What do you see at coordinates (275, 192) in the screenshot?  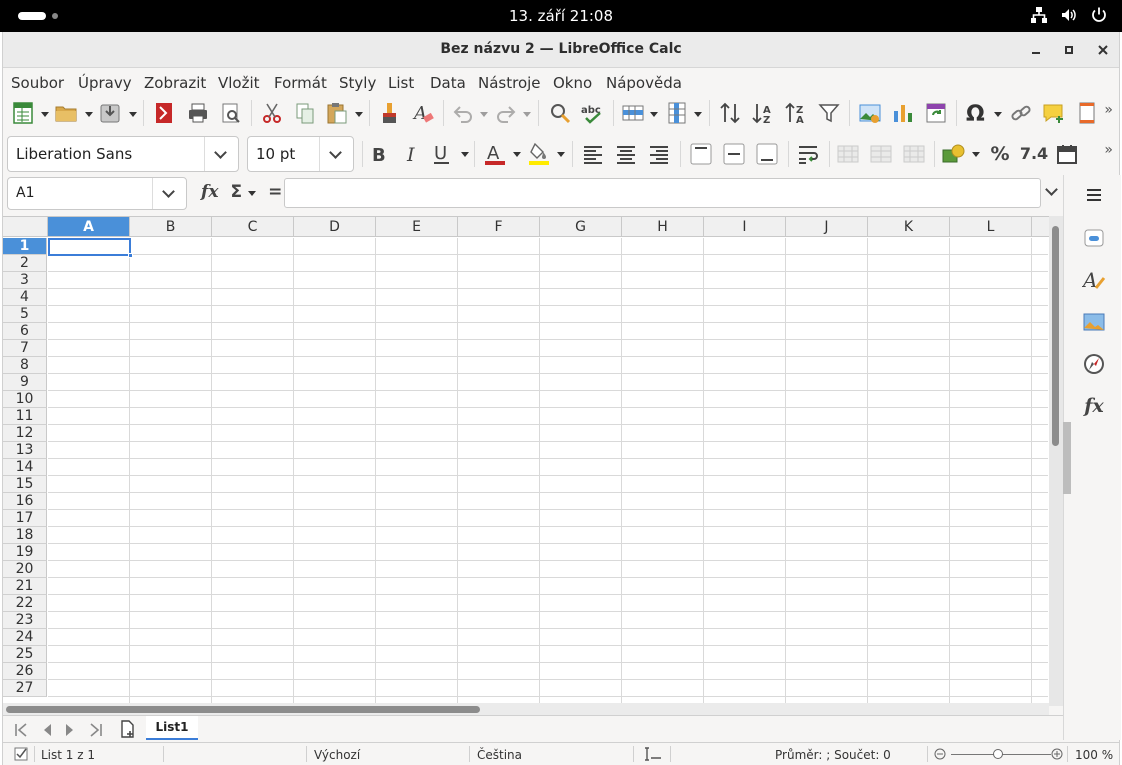 I see `formula-button: =` at bounding box center [275, 192].